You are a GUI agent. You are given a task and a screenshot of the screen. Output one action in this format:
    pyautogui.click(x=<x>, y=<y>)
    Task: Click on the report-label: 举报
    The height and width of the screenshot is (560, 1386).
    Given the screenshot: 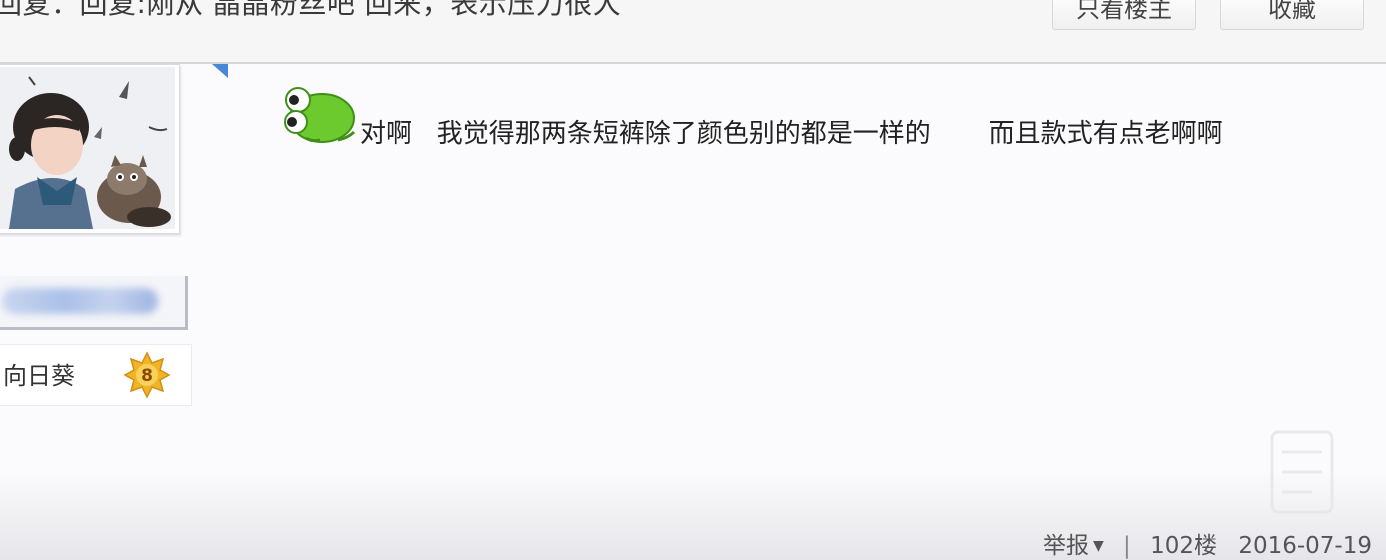 What is the action you would take?
    pyautogui.click(x=1065, y=545)
    